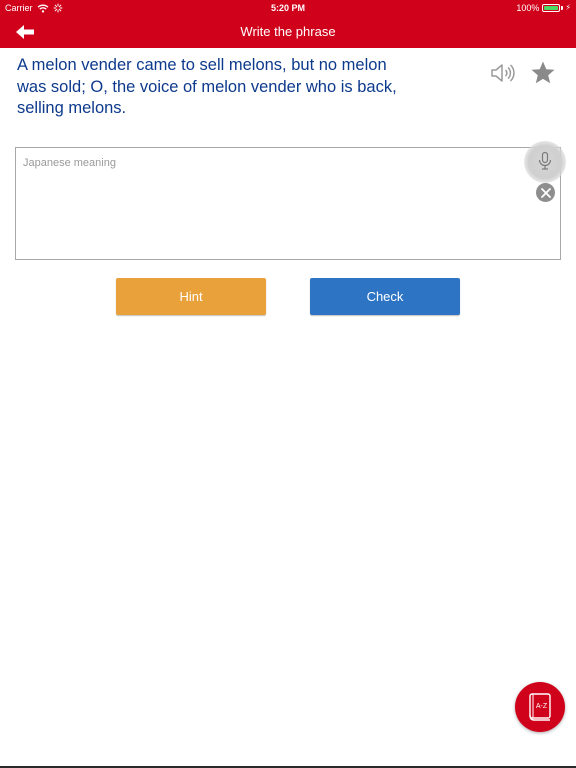 This screenshot has height=768, width=576. What do you see at coordinates (562, 8) in the screenshot?
I see `battery-cap` at bounding box center [562, 8].